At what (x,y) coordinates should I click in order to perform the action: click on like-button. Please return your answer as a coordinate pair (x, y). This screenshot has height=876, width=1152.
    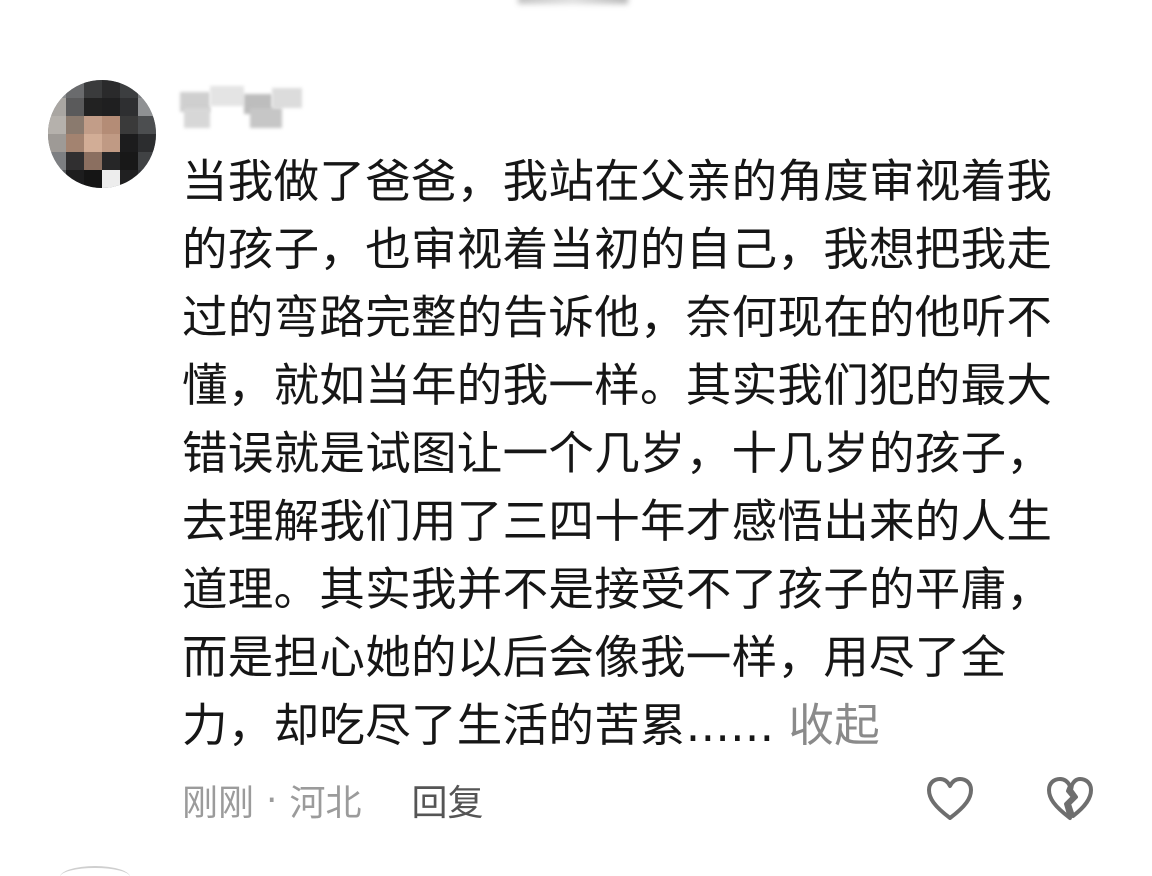
    Looking at the image, I should click on (950, 800).